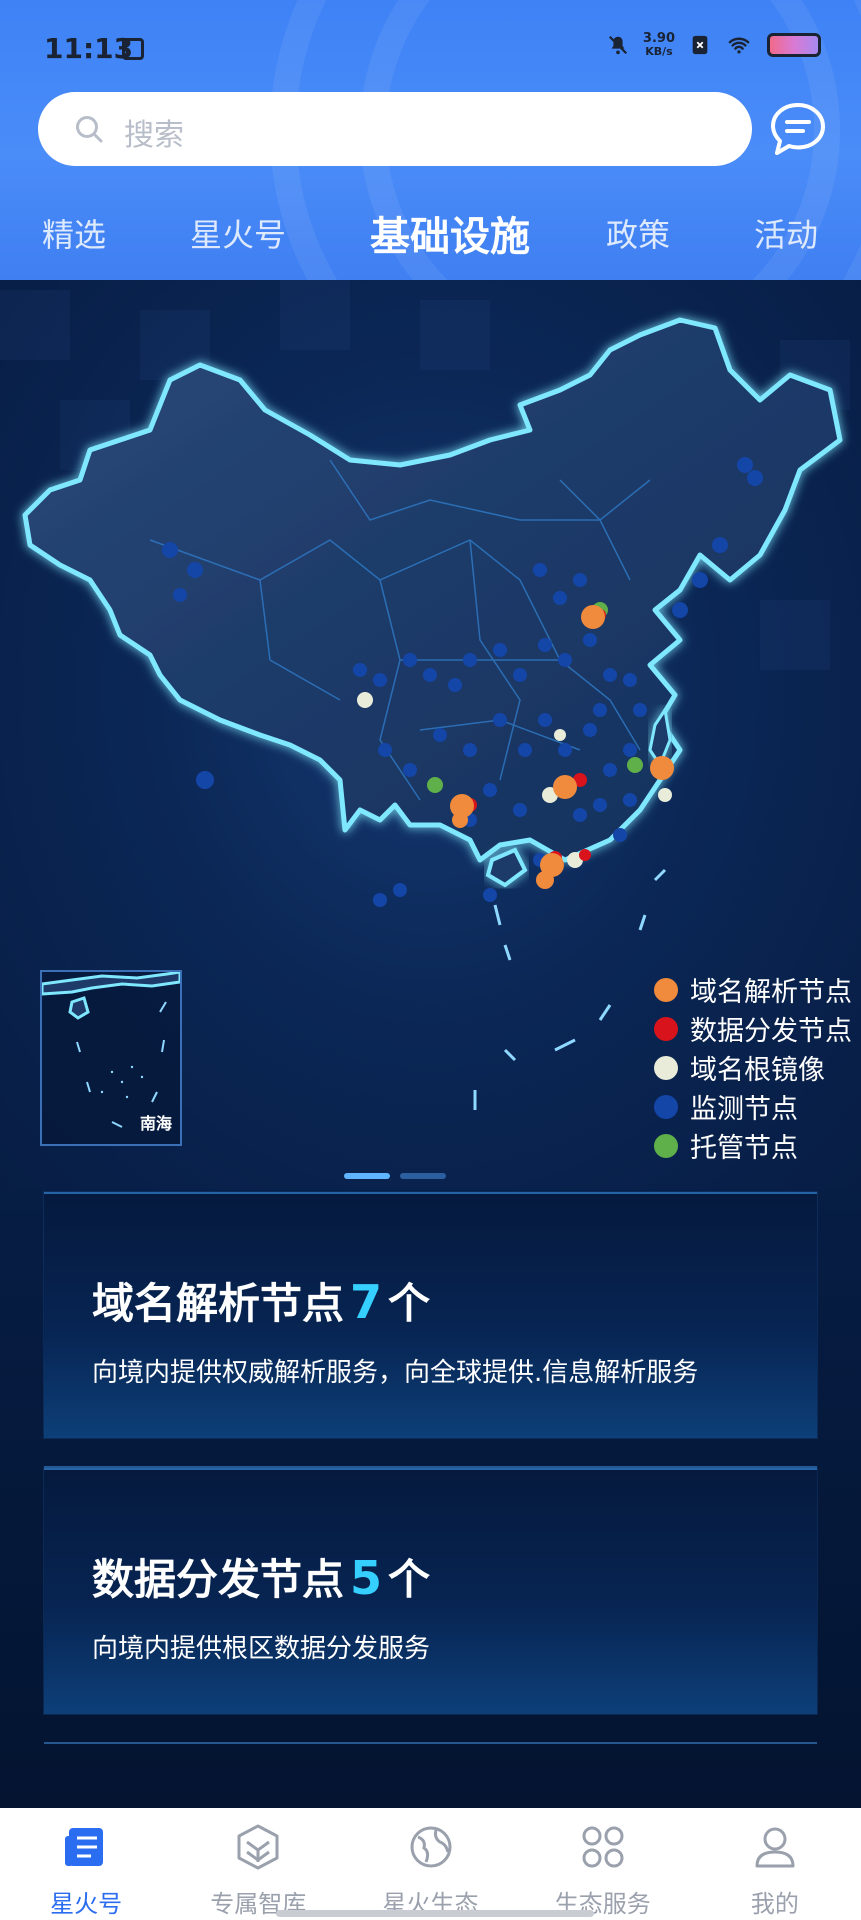 The width and height of the screenshot is (861, 1920). I want to click on legend-item: 托管节点, so click(753, 1145).